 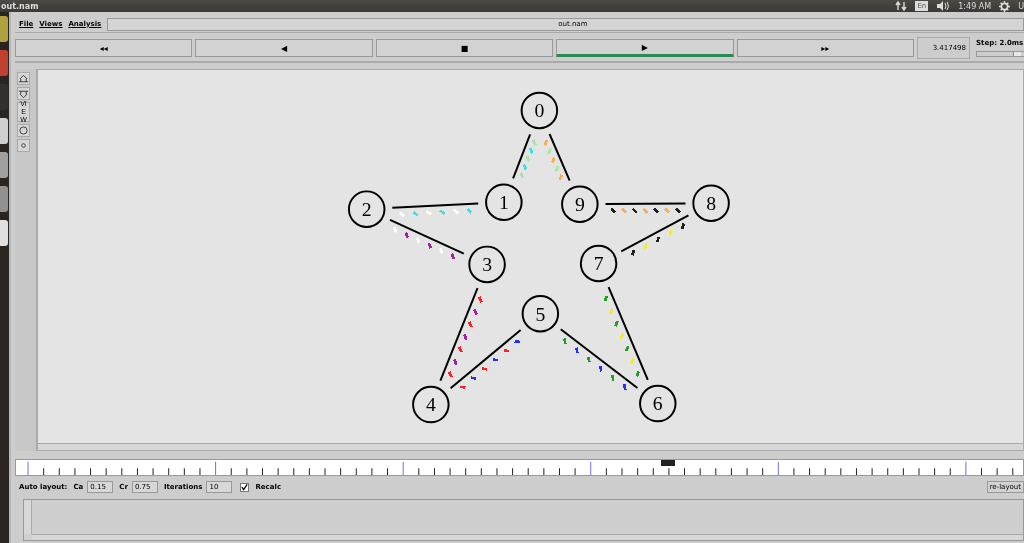 What do you see at coordinates (711, 203) in the screenshot?
I see `network-node: 8` at bounding box center [711, 203].